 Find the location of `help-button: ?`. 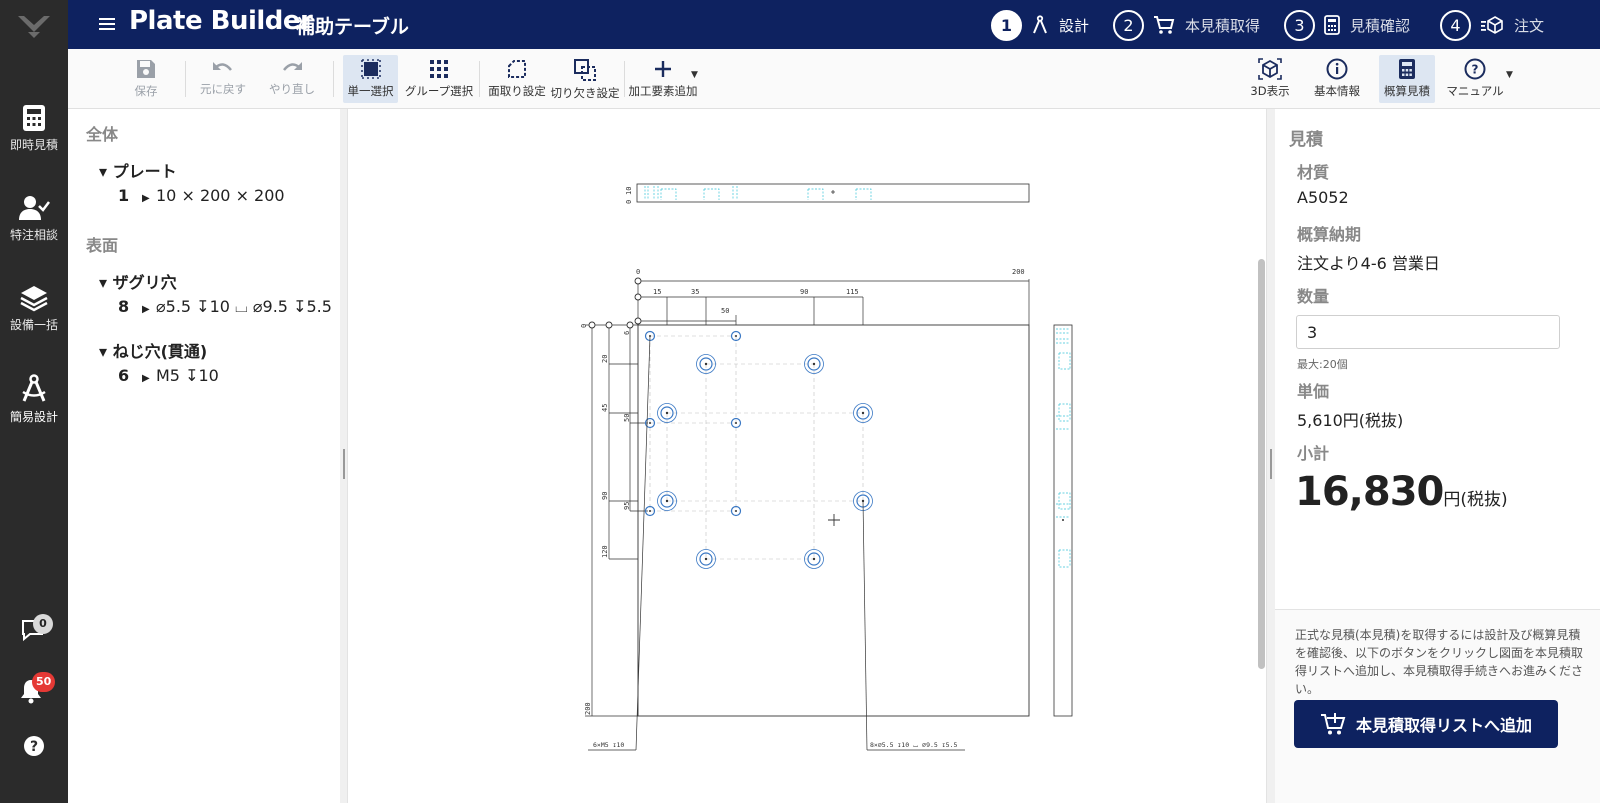

help-button: ? is located at coordinates (34, 746).